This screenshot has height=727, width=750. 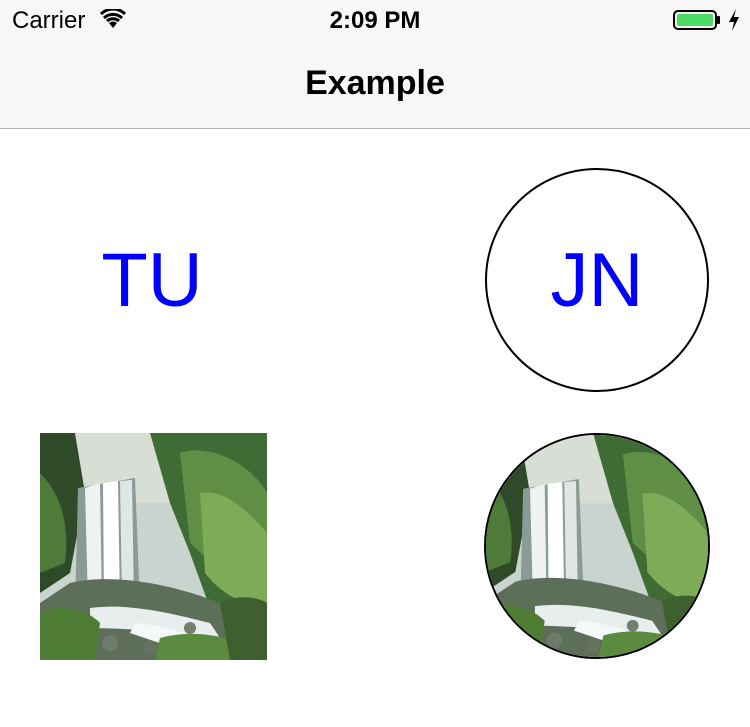 What do you see at coordinates (734, 20) in the screenshot?
I see `charging-bolt-icon` at bounding box center [734, 20].